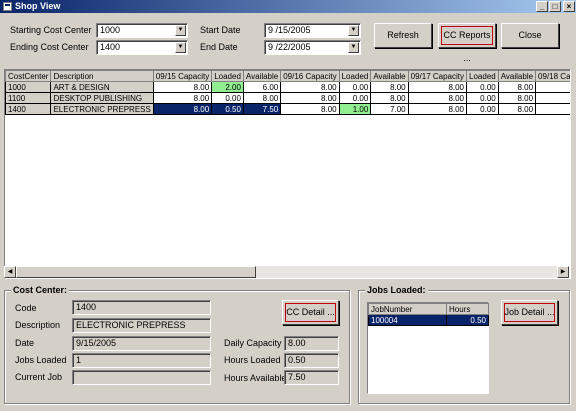 The width and height of the screenshot is (576, 411). Describe the element at coordinates (28, 109) in the screenshot. I see `grid-cell: 1400` at that location.